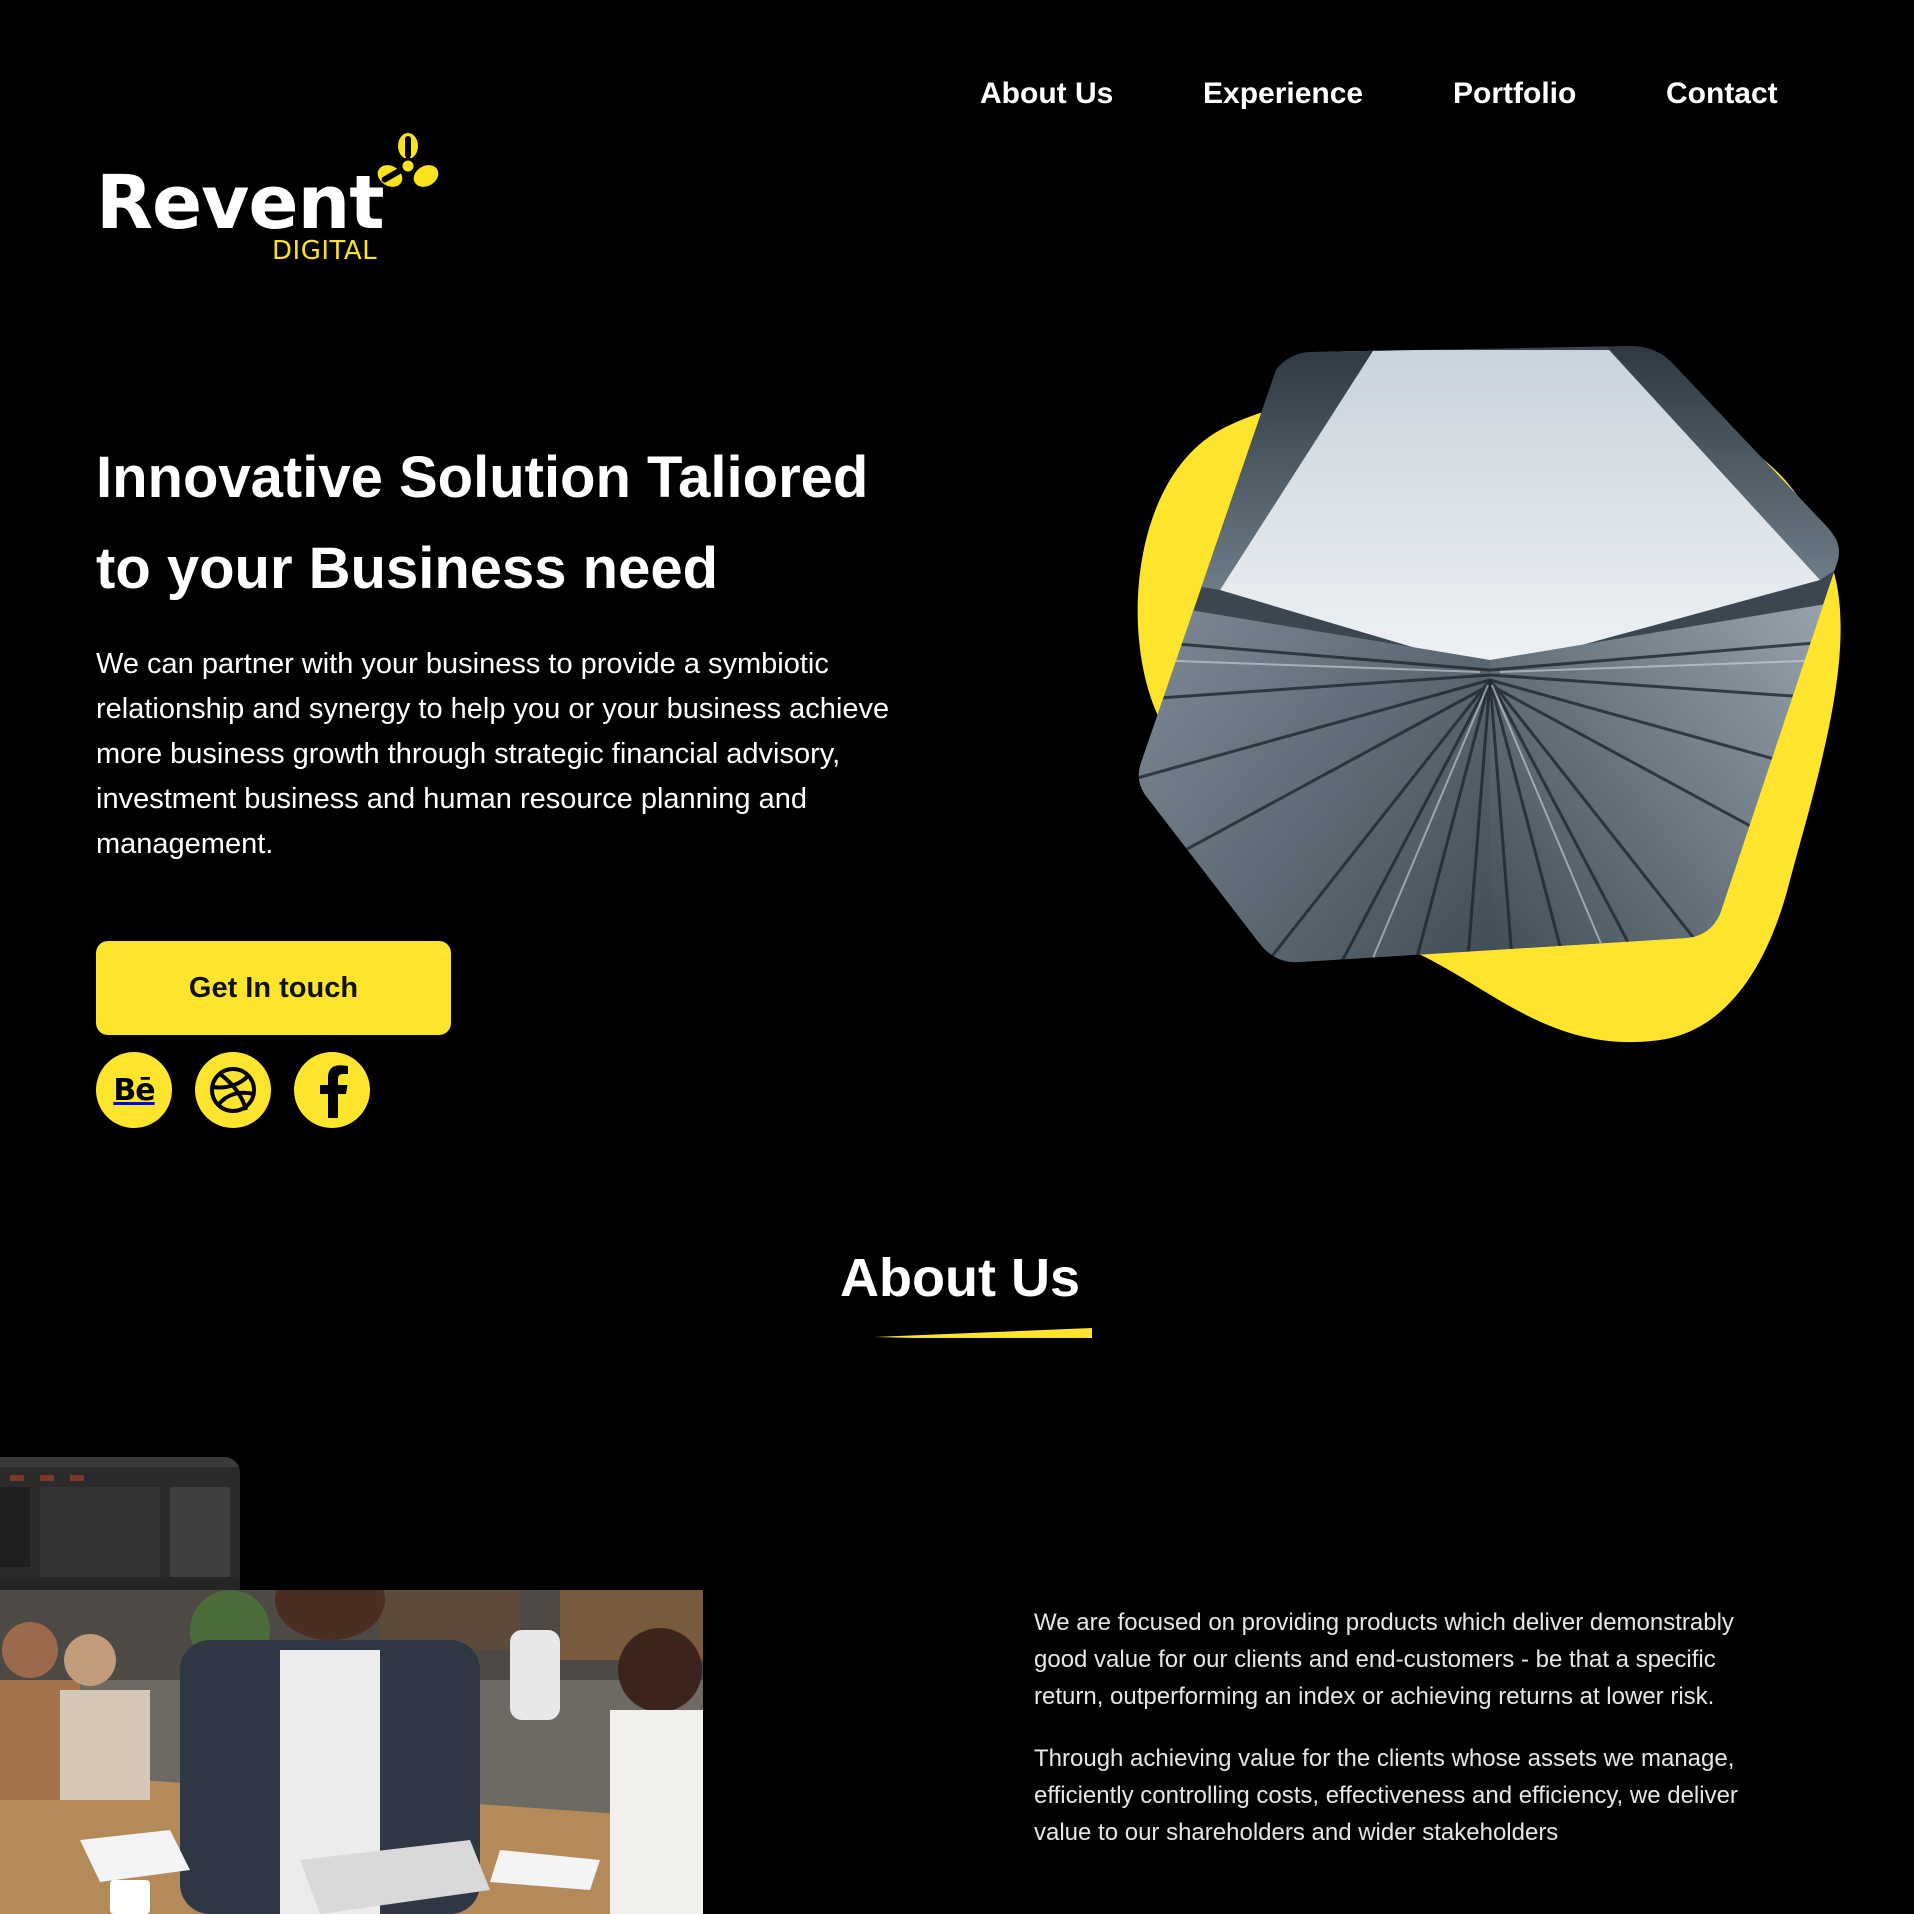  I want to click on get-in-touch-button: Get In touch, so click(273, 988).